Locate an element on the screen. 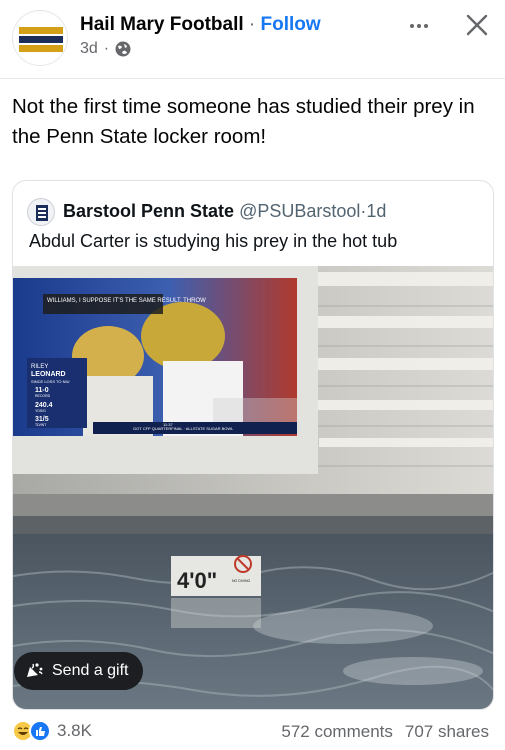 This screenshot has height=750, width=505. comments-count: 572 comments is located at coordinates (337, 732).